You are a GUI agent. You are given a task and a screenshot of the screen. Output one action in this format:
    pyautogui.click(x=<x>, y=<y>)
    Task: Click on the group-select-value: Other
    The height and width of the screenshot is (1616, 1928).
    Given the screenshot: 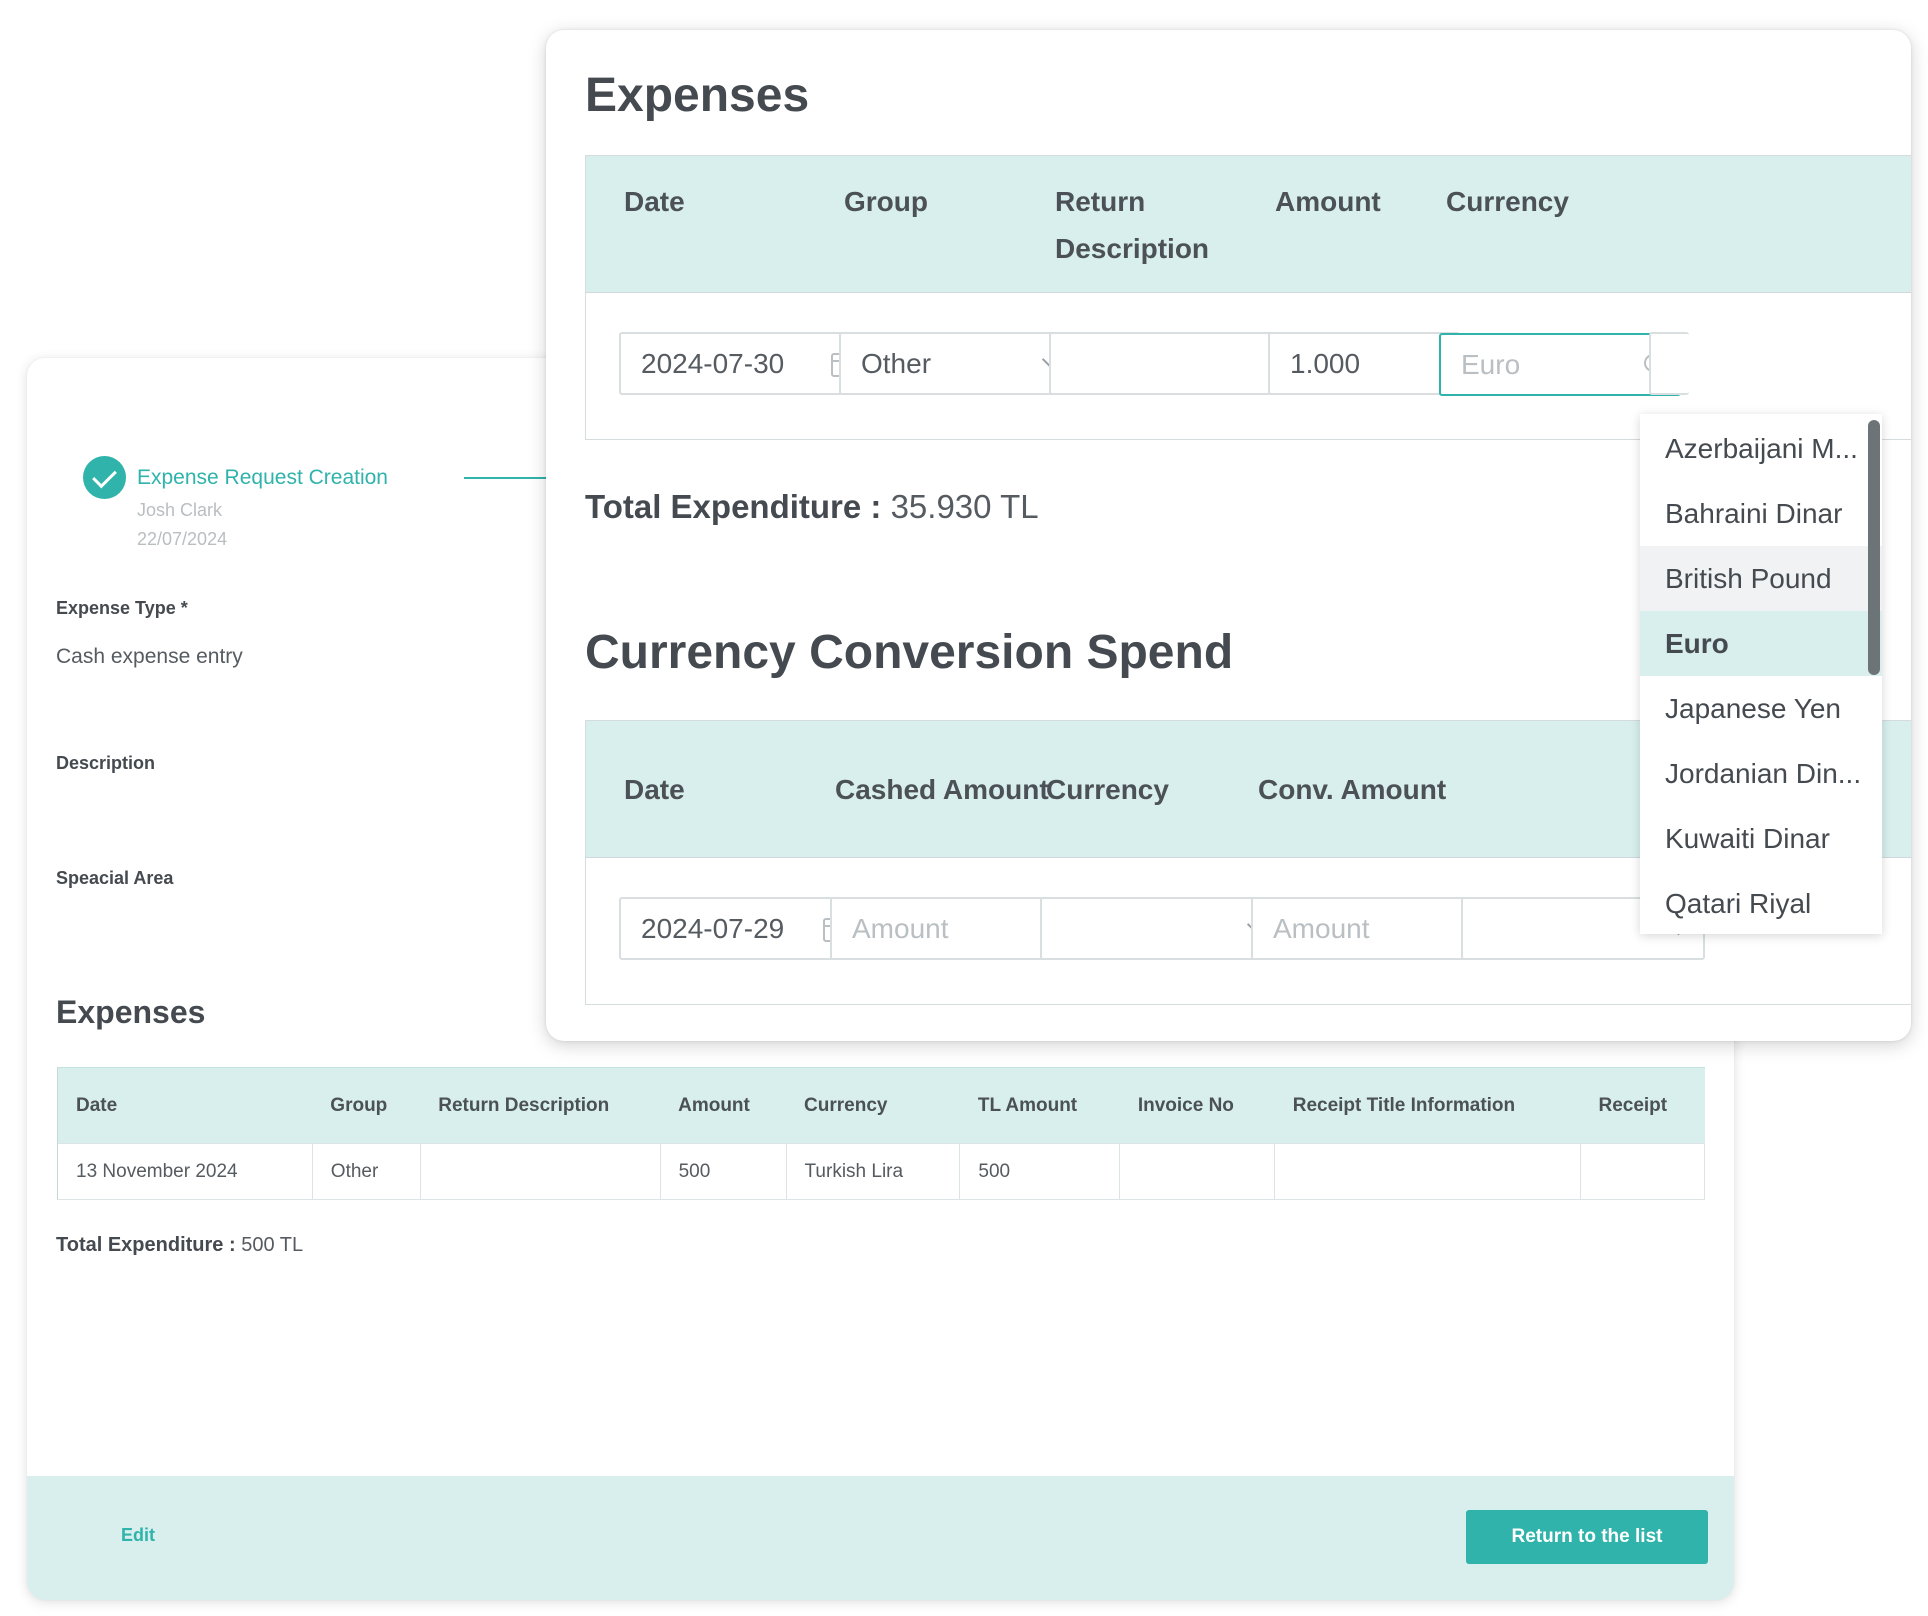 What is the action you would take?
    pyautogui.click(x=896, y=363)
    